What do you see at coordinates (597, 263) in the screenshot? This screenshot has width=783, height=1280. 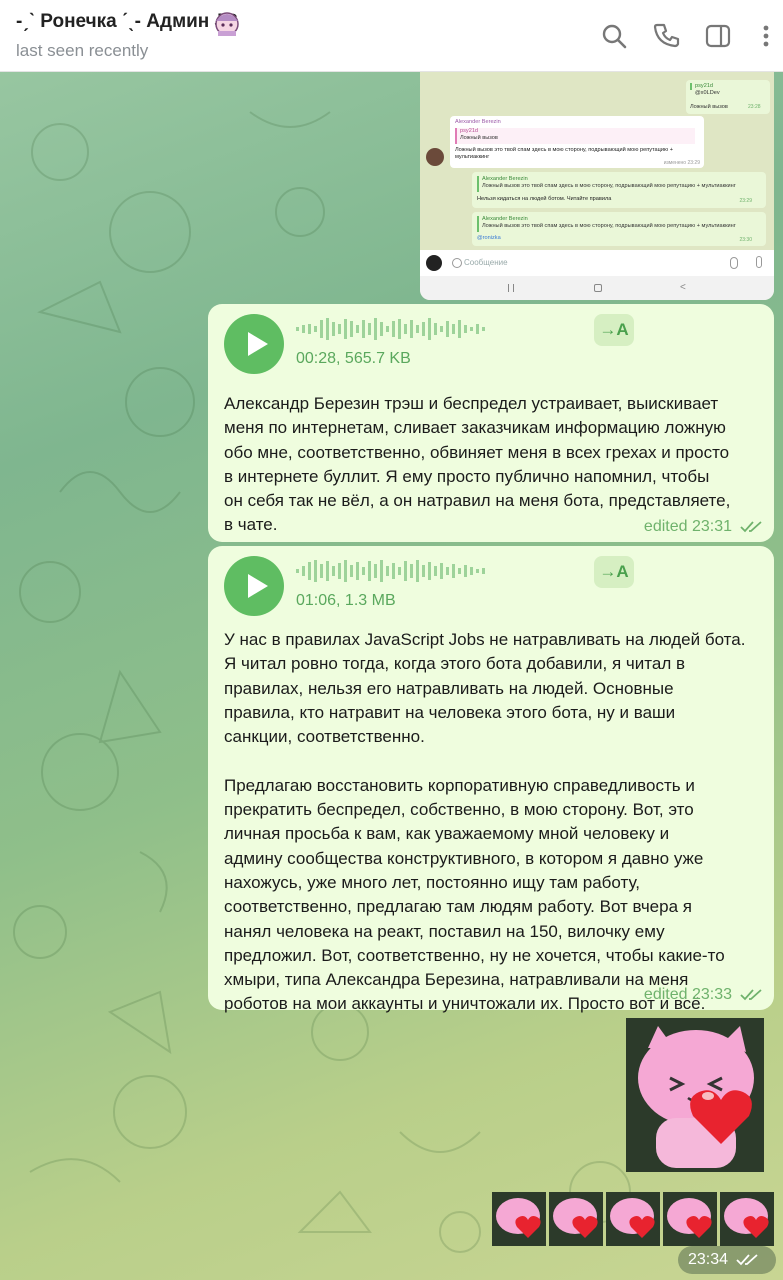 I see `mini-input-bar: Сообщение` at bounding box center [597, 263].